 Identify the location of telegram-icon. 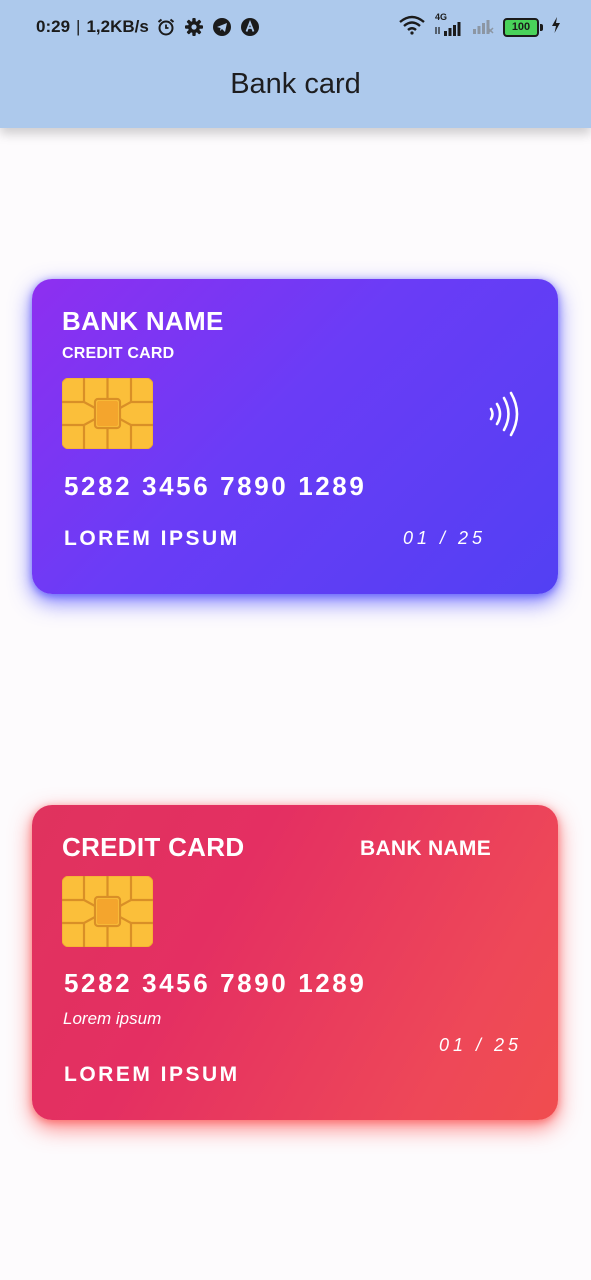
(222, 27).